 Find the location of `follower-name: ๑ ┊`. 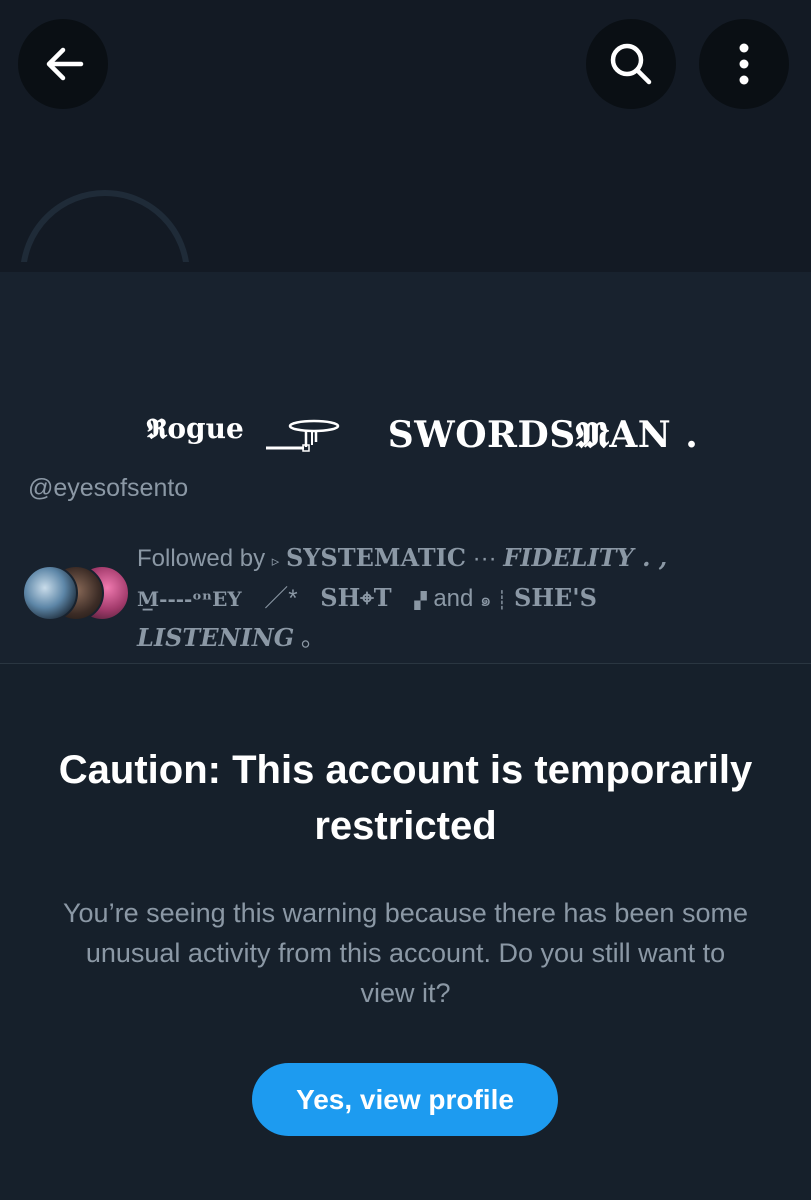

follower-name: ๑ ┊ is located at coordinates (494, 600).